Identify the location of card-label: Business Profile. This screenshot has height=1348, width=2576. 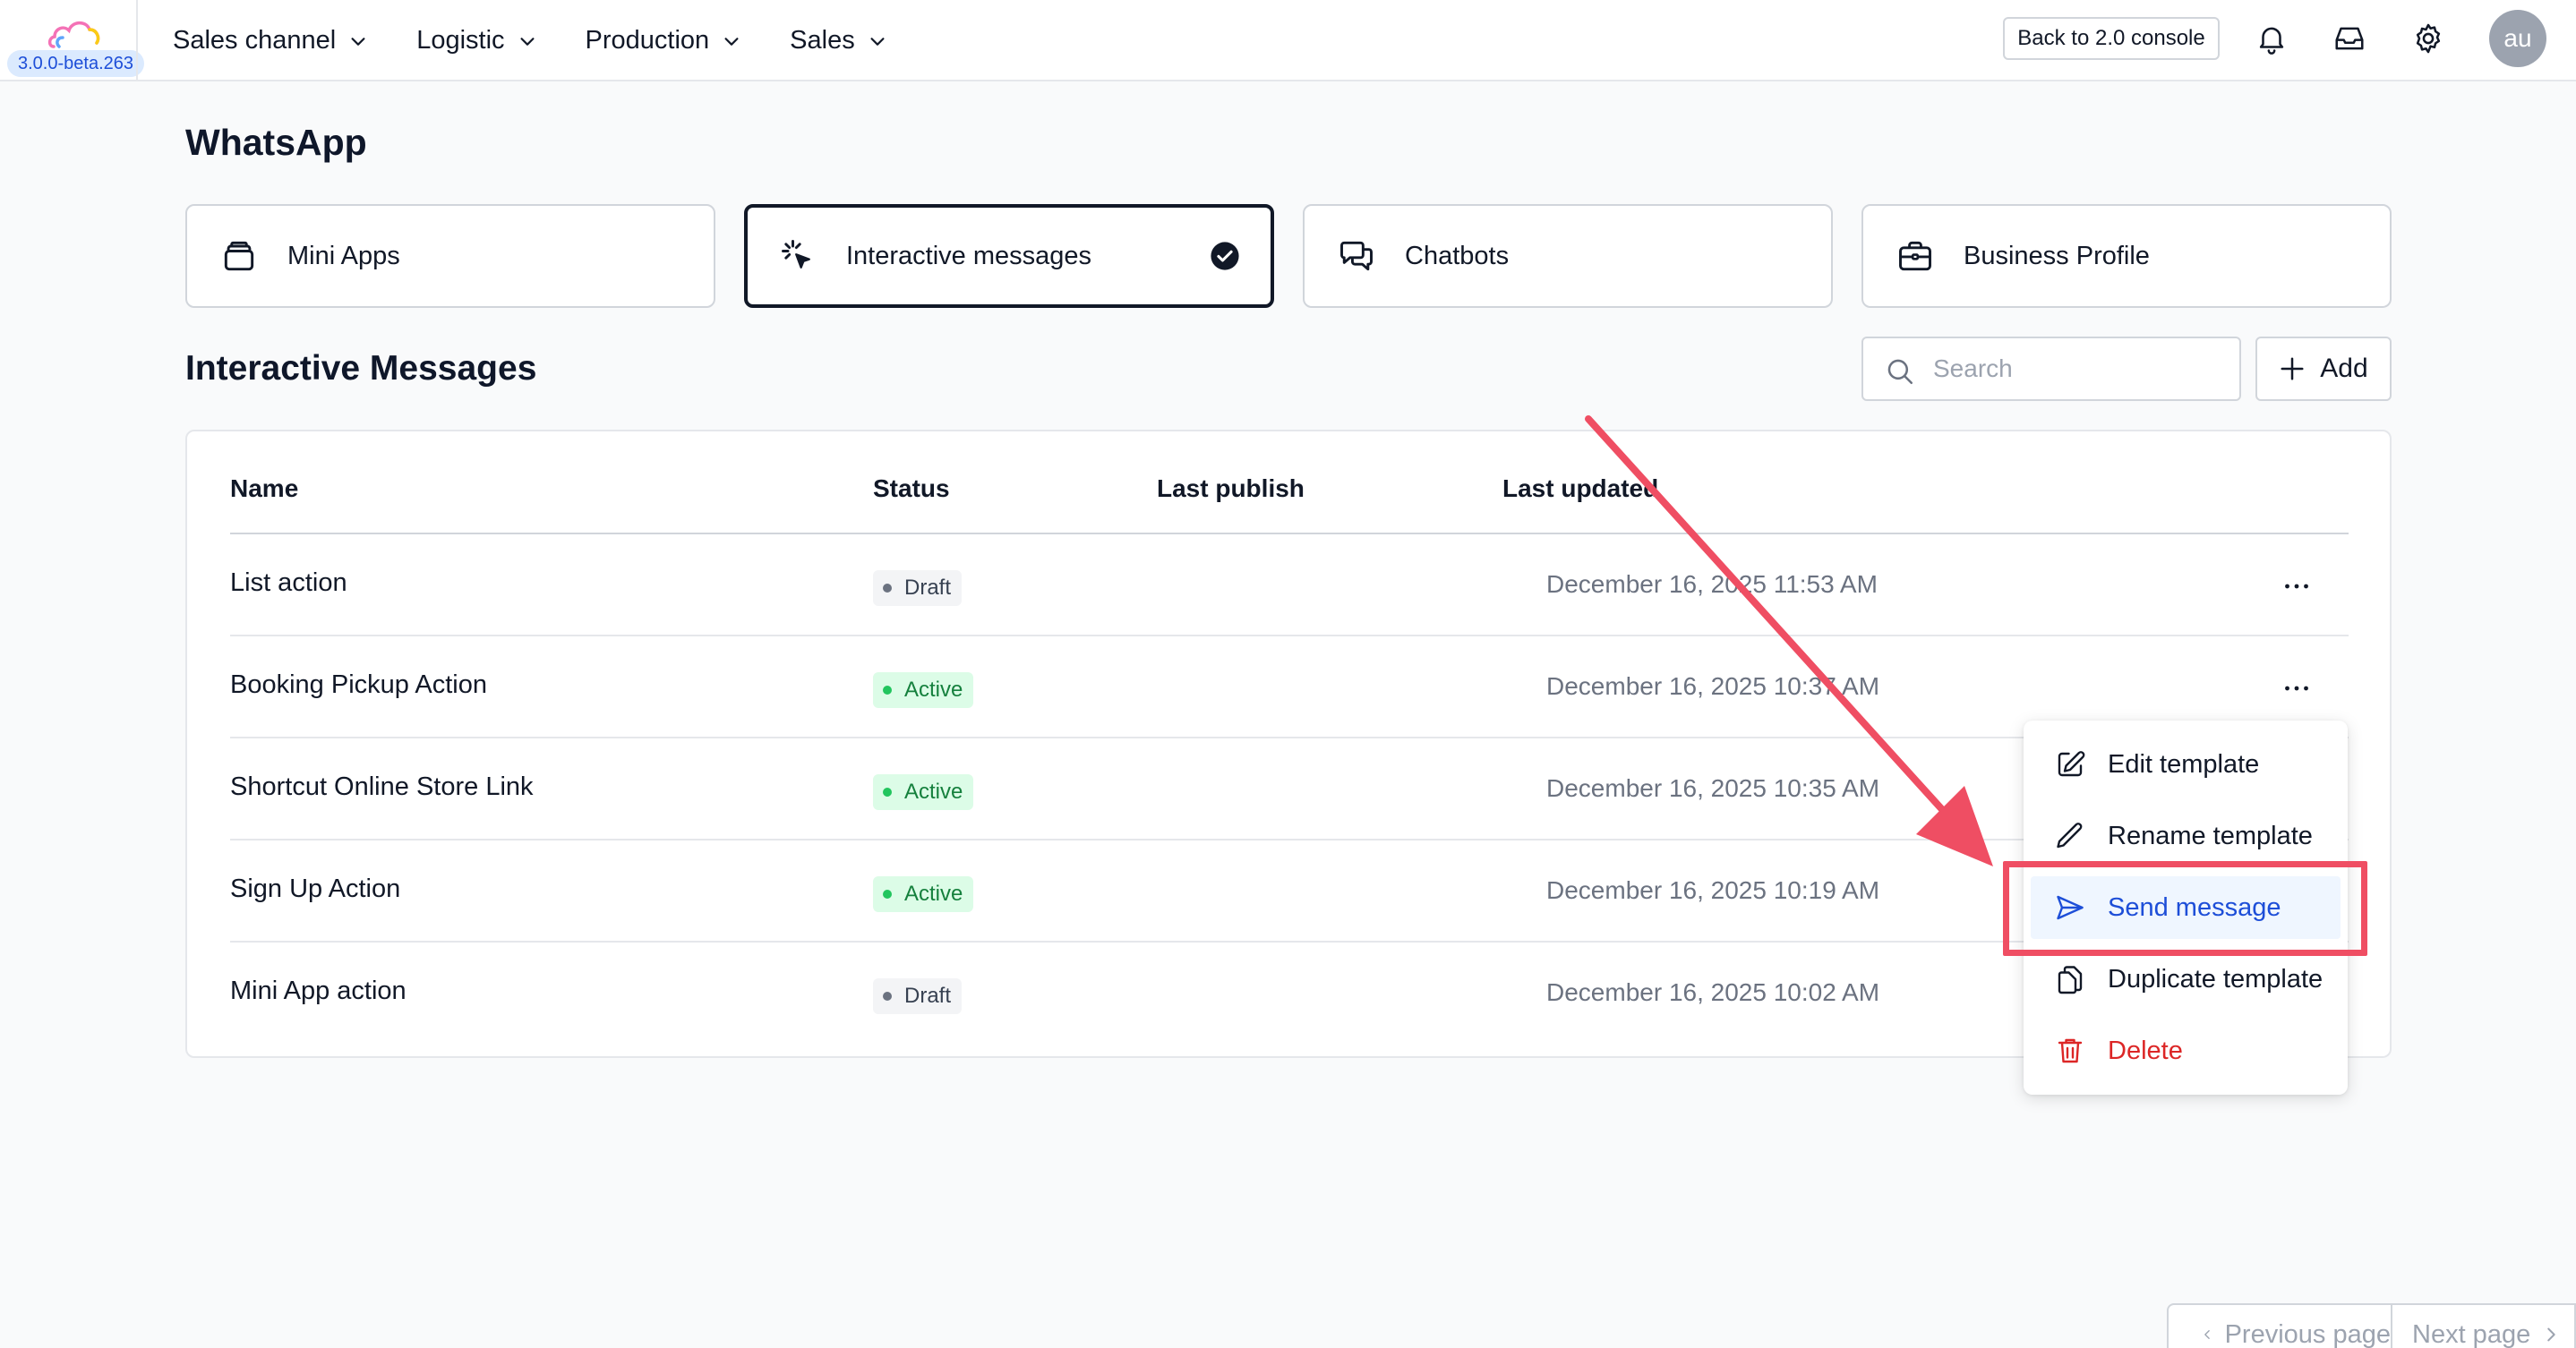
(2057, 255).